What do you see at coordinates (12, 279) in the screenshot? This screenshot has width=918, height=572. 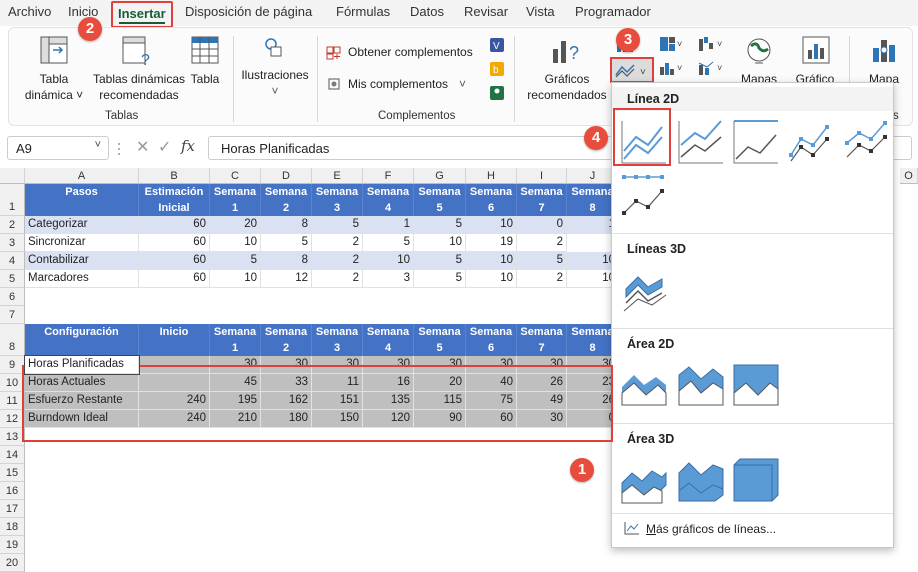 I see `row-header: 5` at bounding box center [12, 279].